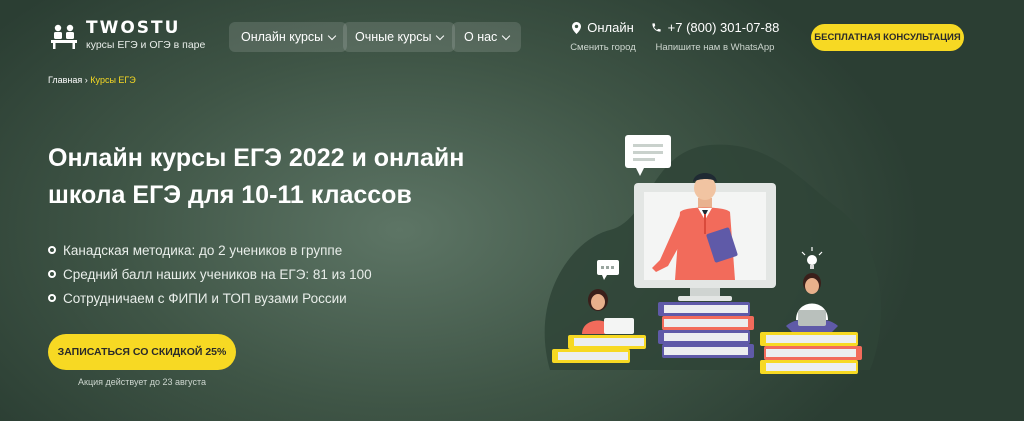  I want to click on location-pin-icon, so click(577, 27).